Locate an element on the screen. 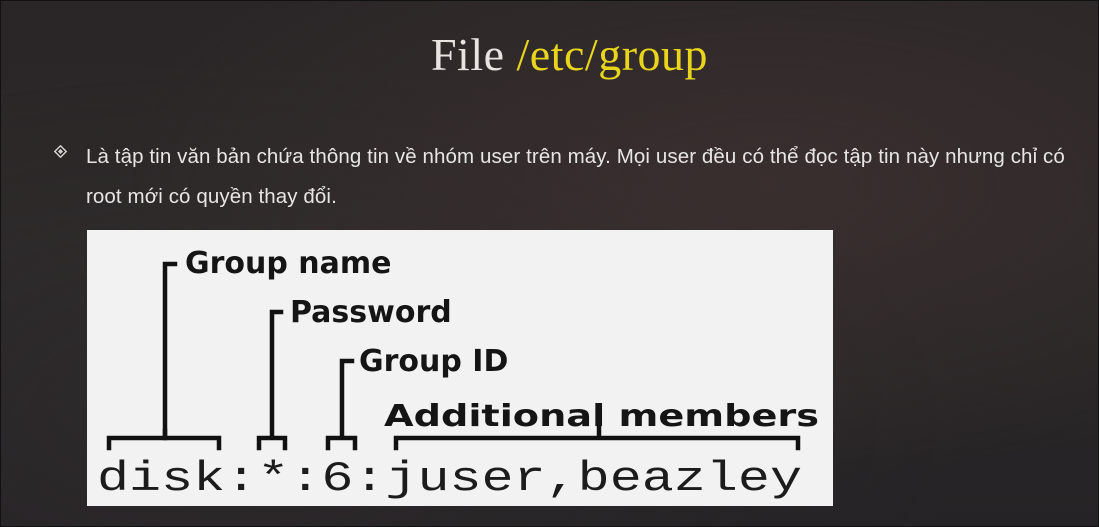 This screenshot has height=527, width=1099. password-field-brace is located at coordinates (272, 443).